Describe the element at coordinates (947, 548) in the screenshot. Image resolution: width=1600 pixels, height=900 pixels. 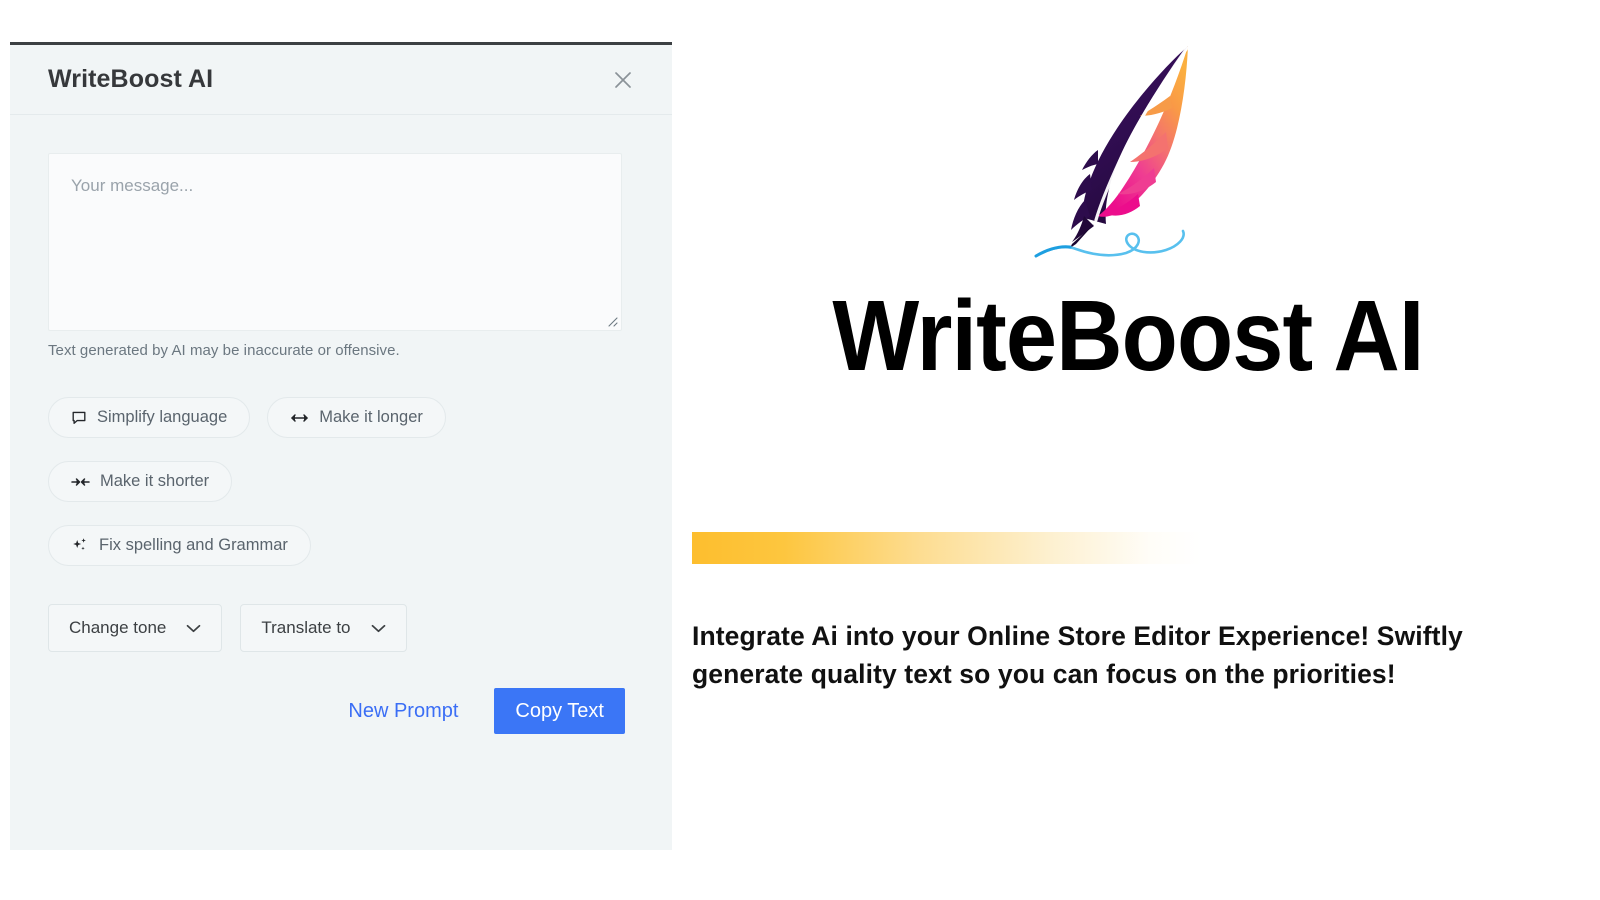
I see `brand-gradient-bar` at that location.